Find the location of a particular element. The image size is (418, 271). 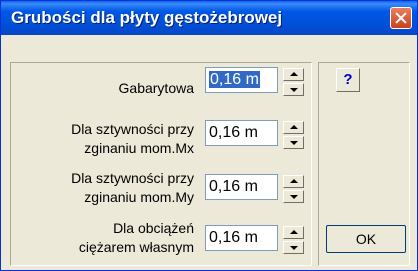

title-bar: Grubości dla płyty gęstożebrowej is located at coordinates (209, 18).